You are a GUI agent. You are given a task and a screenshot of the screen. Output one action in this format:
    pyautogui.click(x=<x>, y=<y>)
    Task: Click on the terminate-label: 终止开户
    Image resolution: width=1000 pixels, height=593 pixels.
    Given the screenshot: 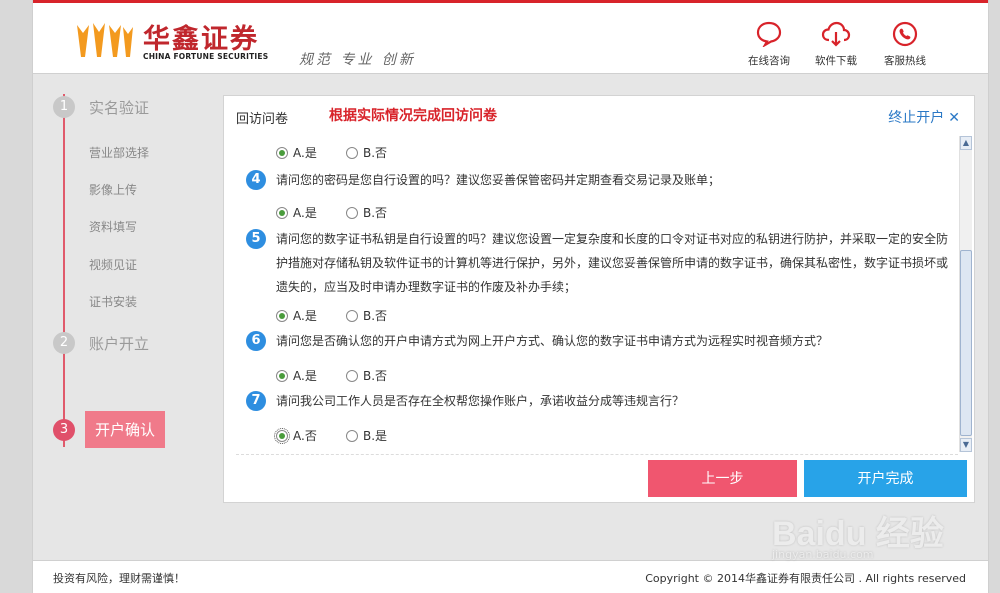 What is the action you would take?
    pyautogui.click(x=916, y=118)
    